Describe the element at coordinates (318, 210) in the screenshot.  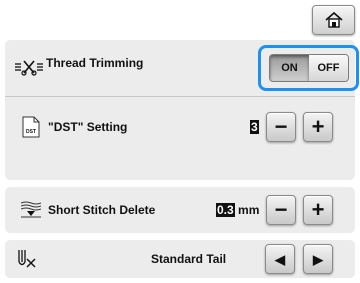
I see `short-stitch-plus-button: +` at that location.